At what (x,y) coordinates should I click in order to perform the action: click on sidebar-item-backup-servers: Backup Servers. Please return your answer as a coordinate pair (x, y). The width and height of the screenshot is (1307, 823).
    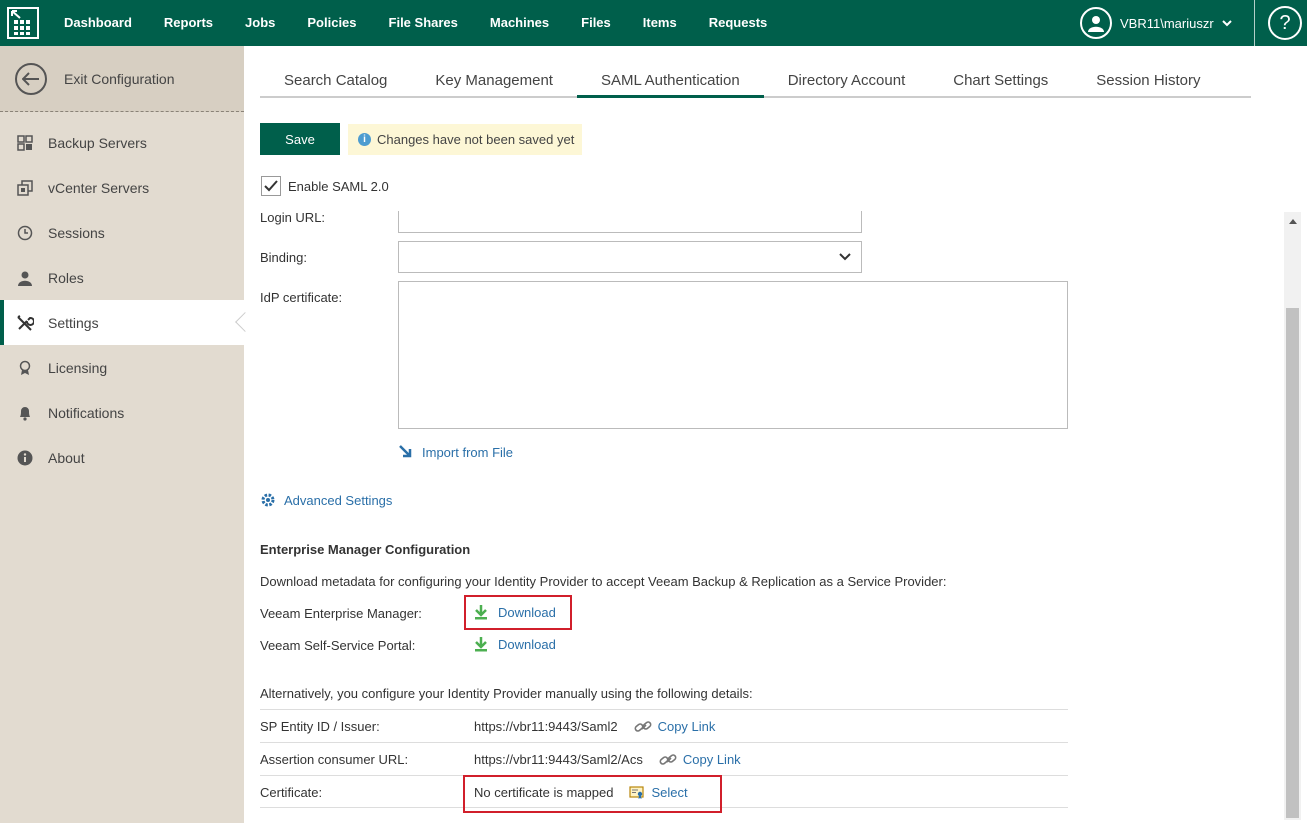
    Looking at the image, I should click on (122, 142).